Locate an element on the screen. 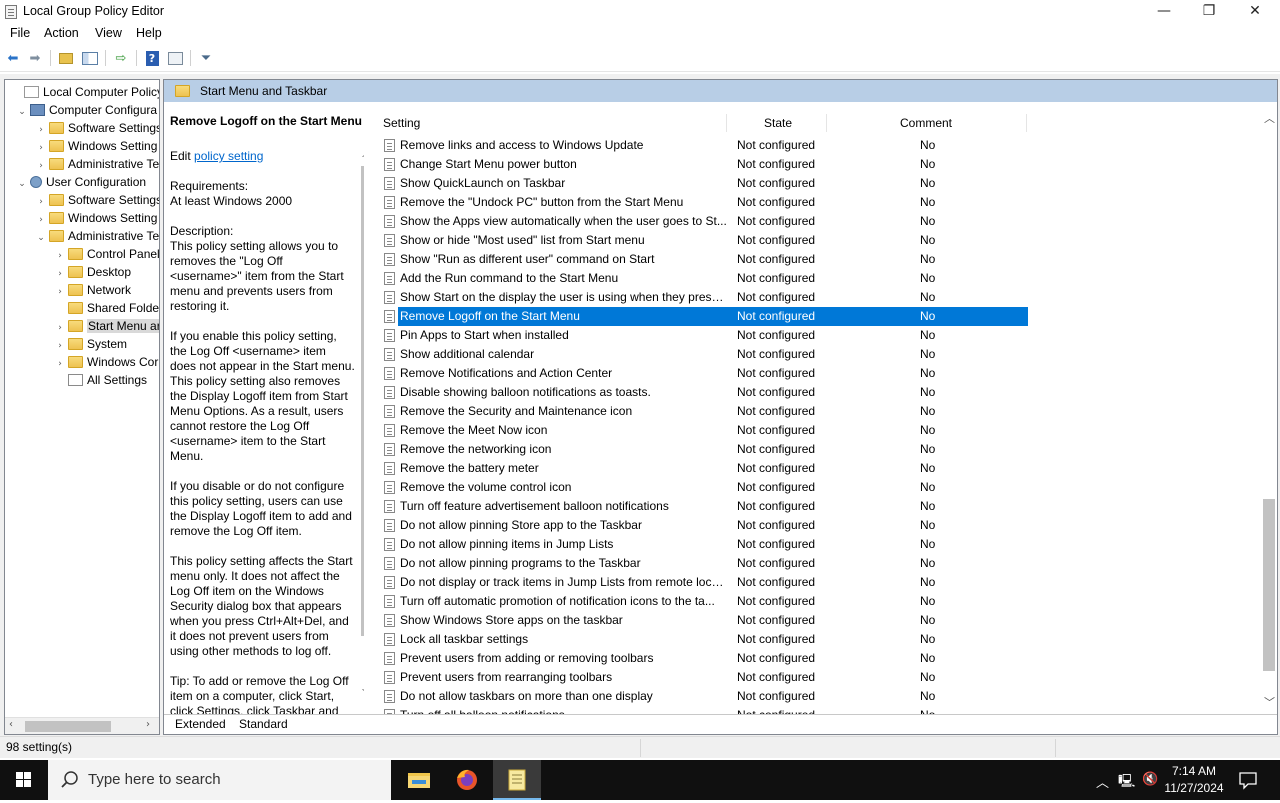 The height and width of the screenshot is (803, 1280). tree-item: Shared Folder is located at coordinates (107, 308).